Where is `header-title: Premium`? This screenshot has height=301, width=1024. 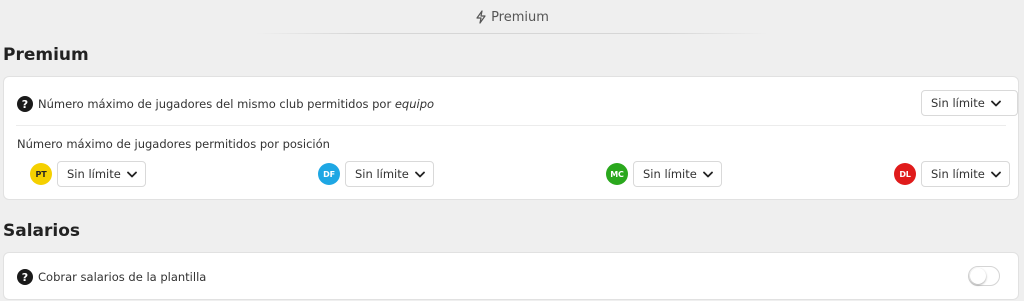
header-title: Premium is located at coordinates (520, 17).